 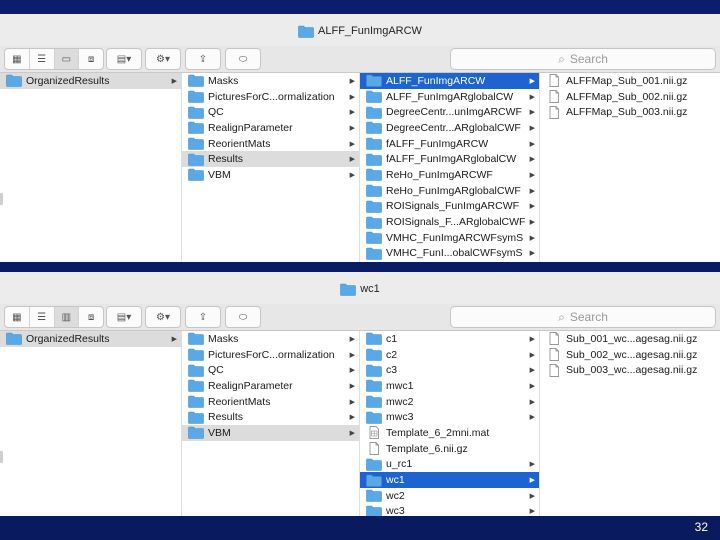 I want to click on folder-item-c3: c3 ▶, so click(x=449, y=370).